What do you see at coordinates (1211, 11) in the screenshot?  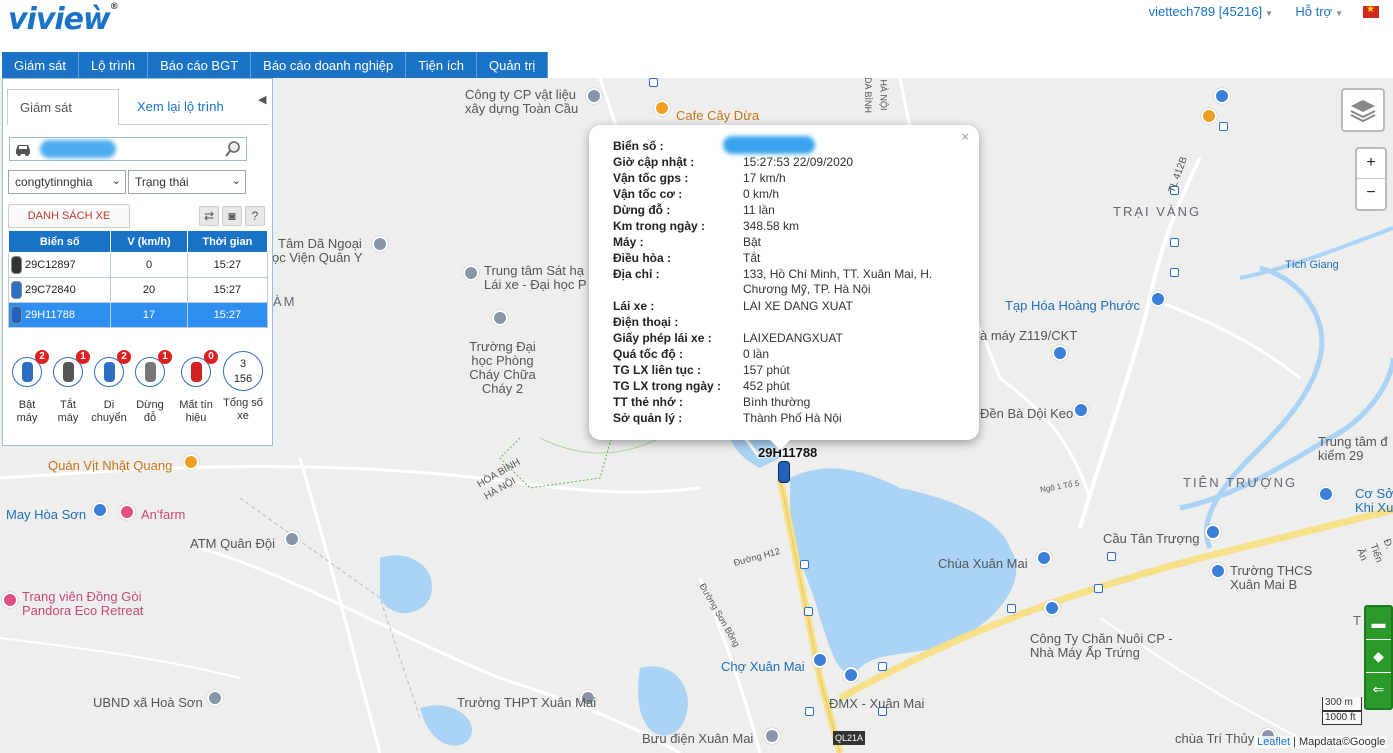 I see `user-account-menu: viettech789 [45216] ▼` at bounding box center [1211, 11].